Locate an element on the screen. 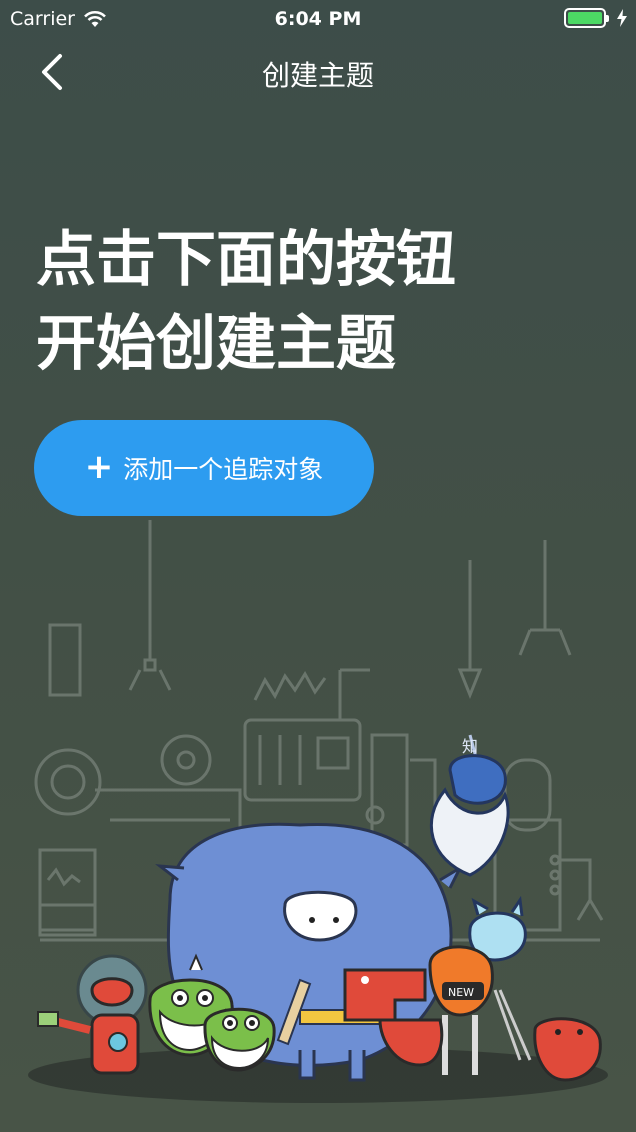 The image size is (636, 1132). navigation-bar: 创建主题 is located at coordinates (318, 72).